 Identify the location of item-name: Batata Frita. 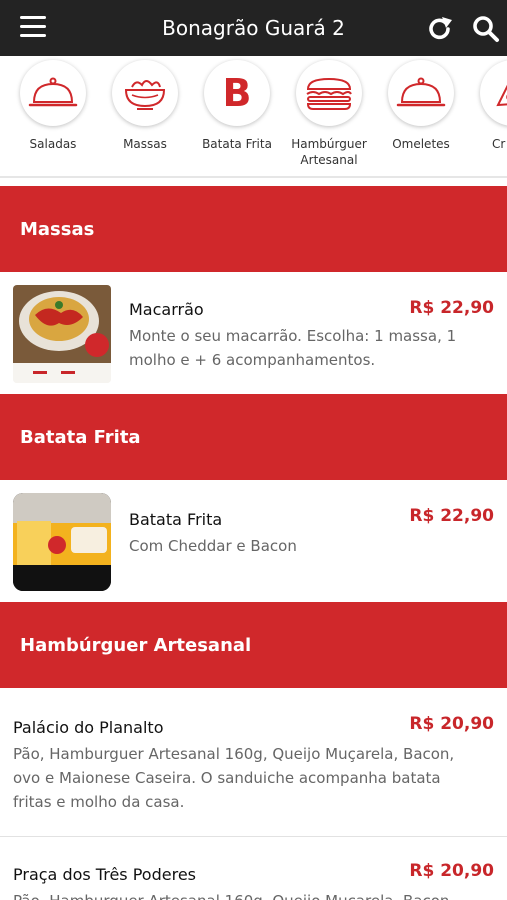
(176, 519).